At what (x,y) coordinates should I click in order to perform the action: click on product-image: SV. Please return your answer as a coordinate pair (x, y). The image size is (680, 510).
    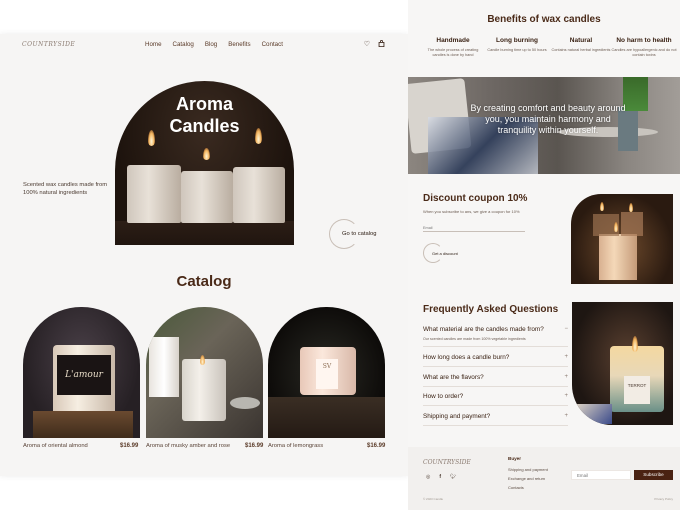
    Looking at the image, I should click on (326, 372).